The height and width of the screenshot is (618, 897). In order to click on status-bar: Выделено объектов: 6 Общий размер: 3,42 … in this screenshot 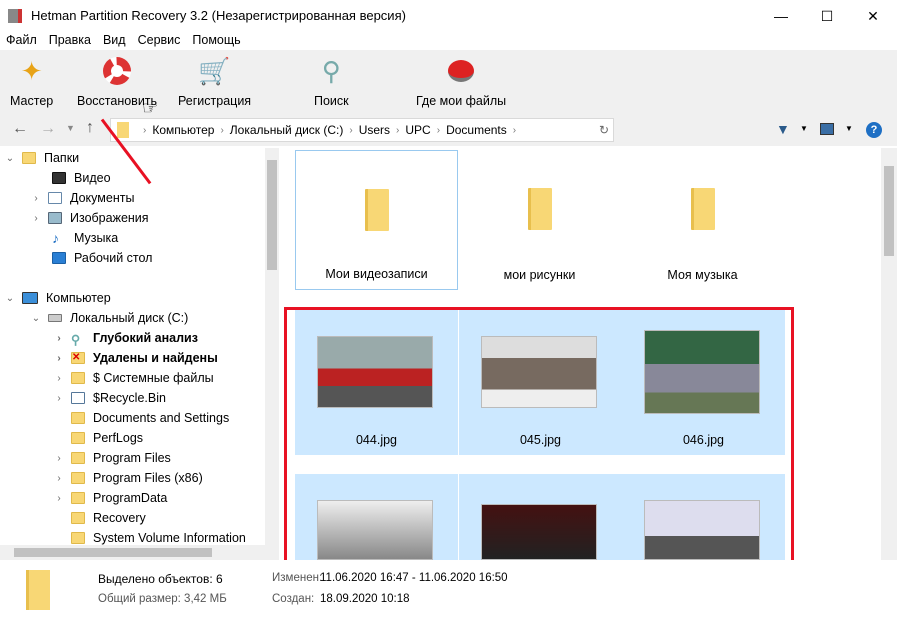, I will do `click(448, 589)`.